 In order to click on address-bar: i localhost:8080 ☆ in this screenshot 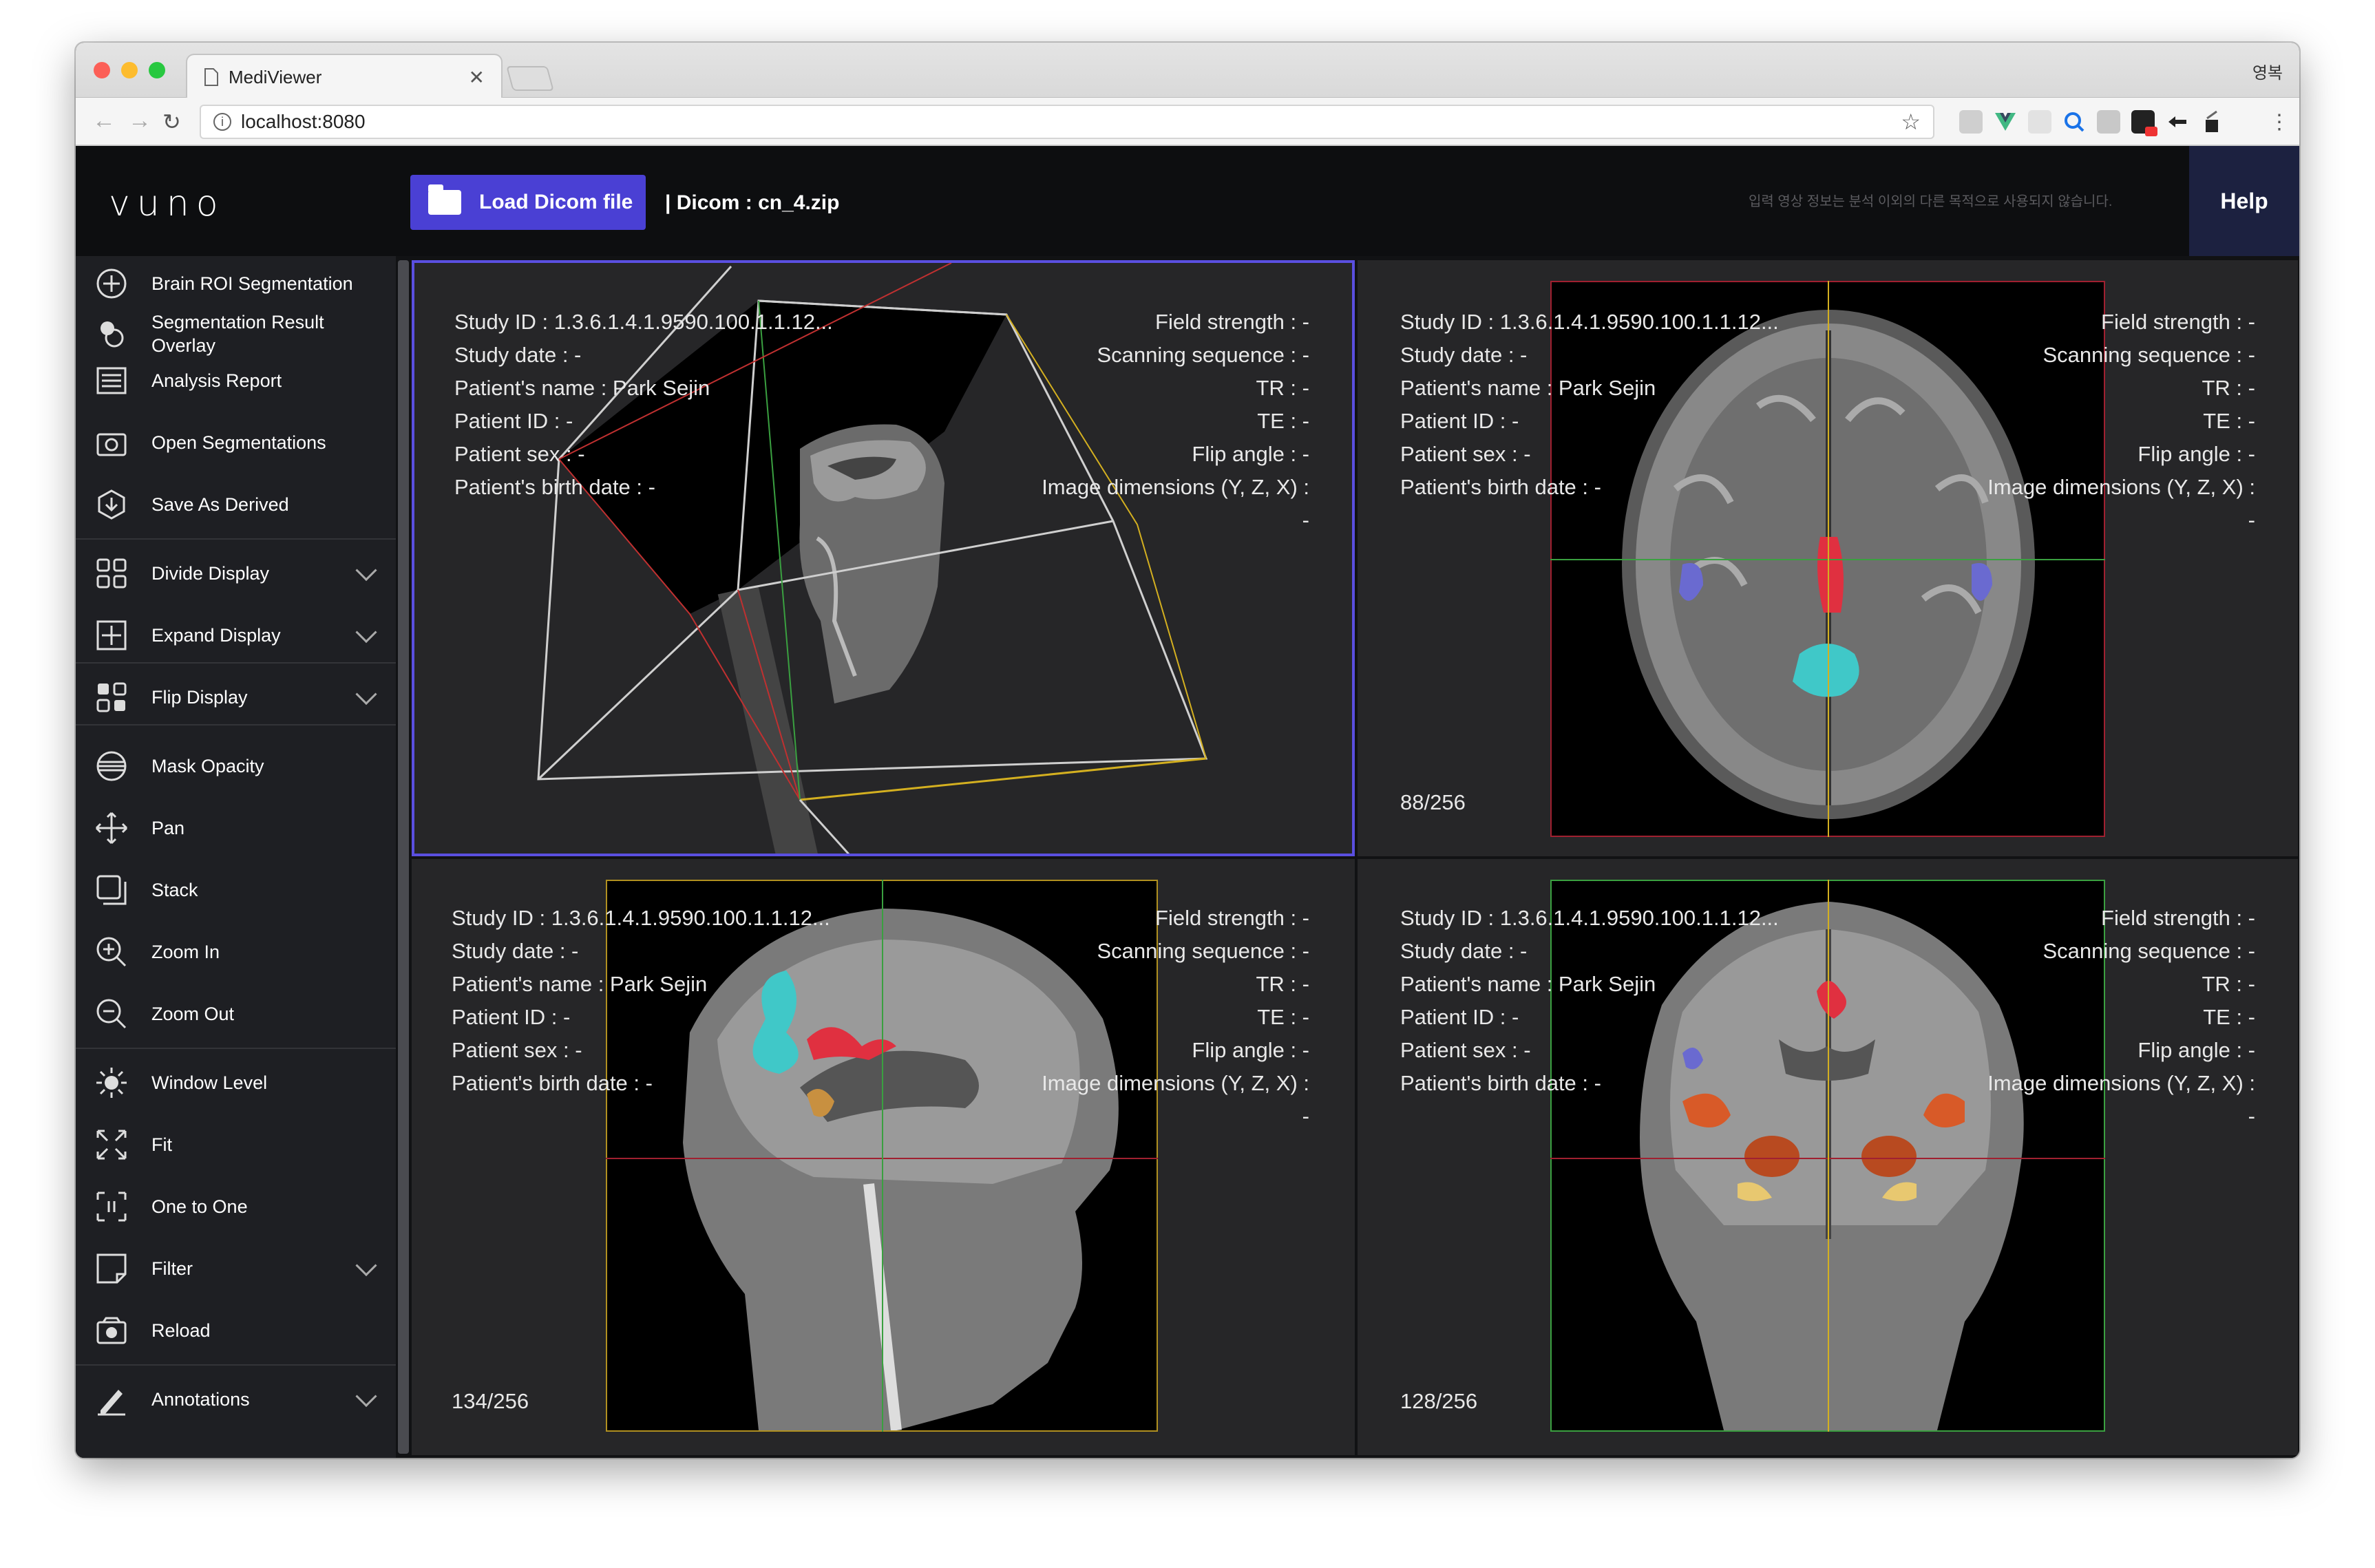, I will do `click(1067, 122)`.